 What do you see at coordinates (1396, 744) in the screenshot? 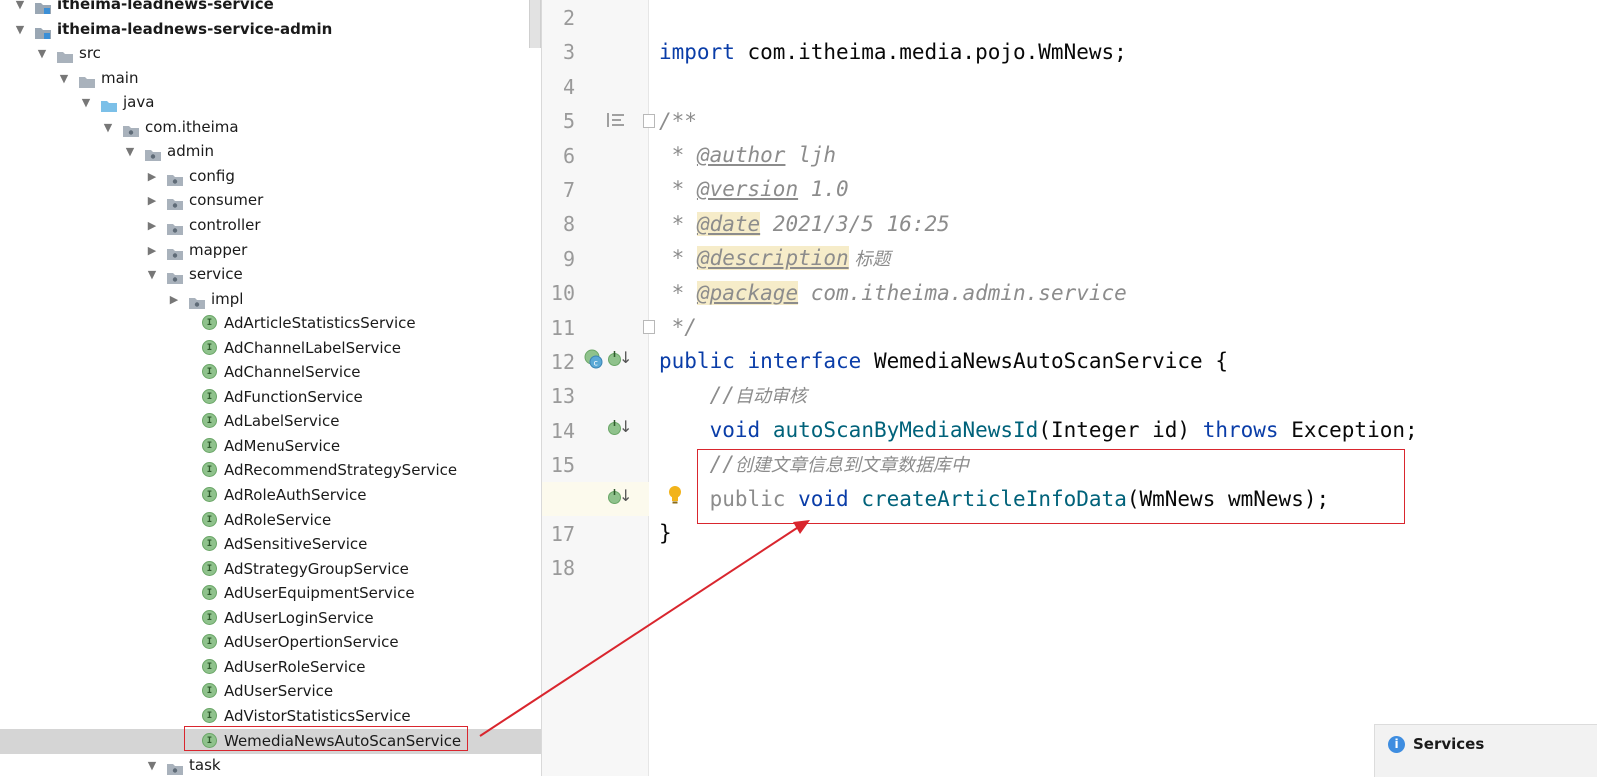
I see `info-icon: i` at bounding box center [1396, 744].